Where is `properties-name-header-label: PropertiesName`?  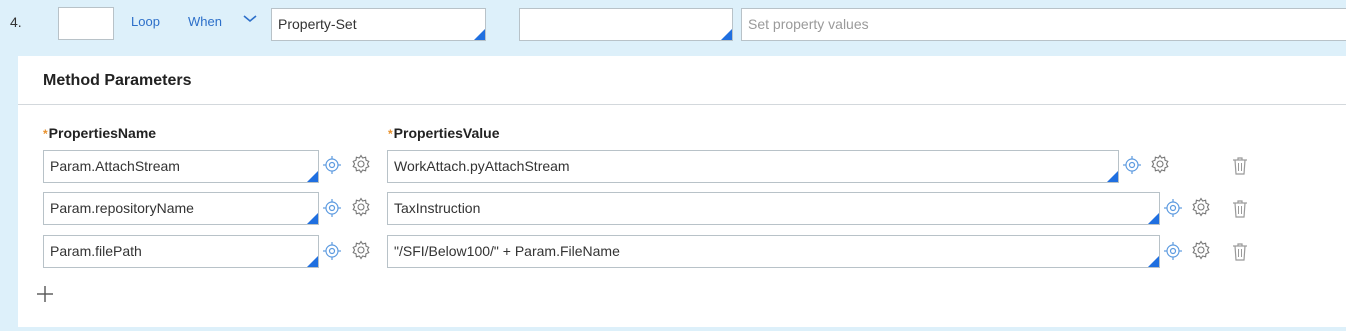 properties-name-header-label: PropertiesName is located at coordinates (102, 133).